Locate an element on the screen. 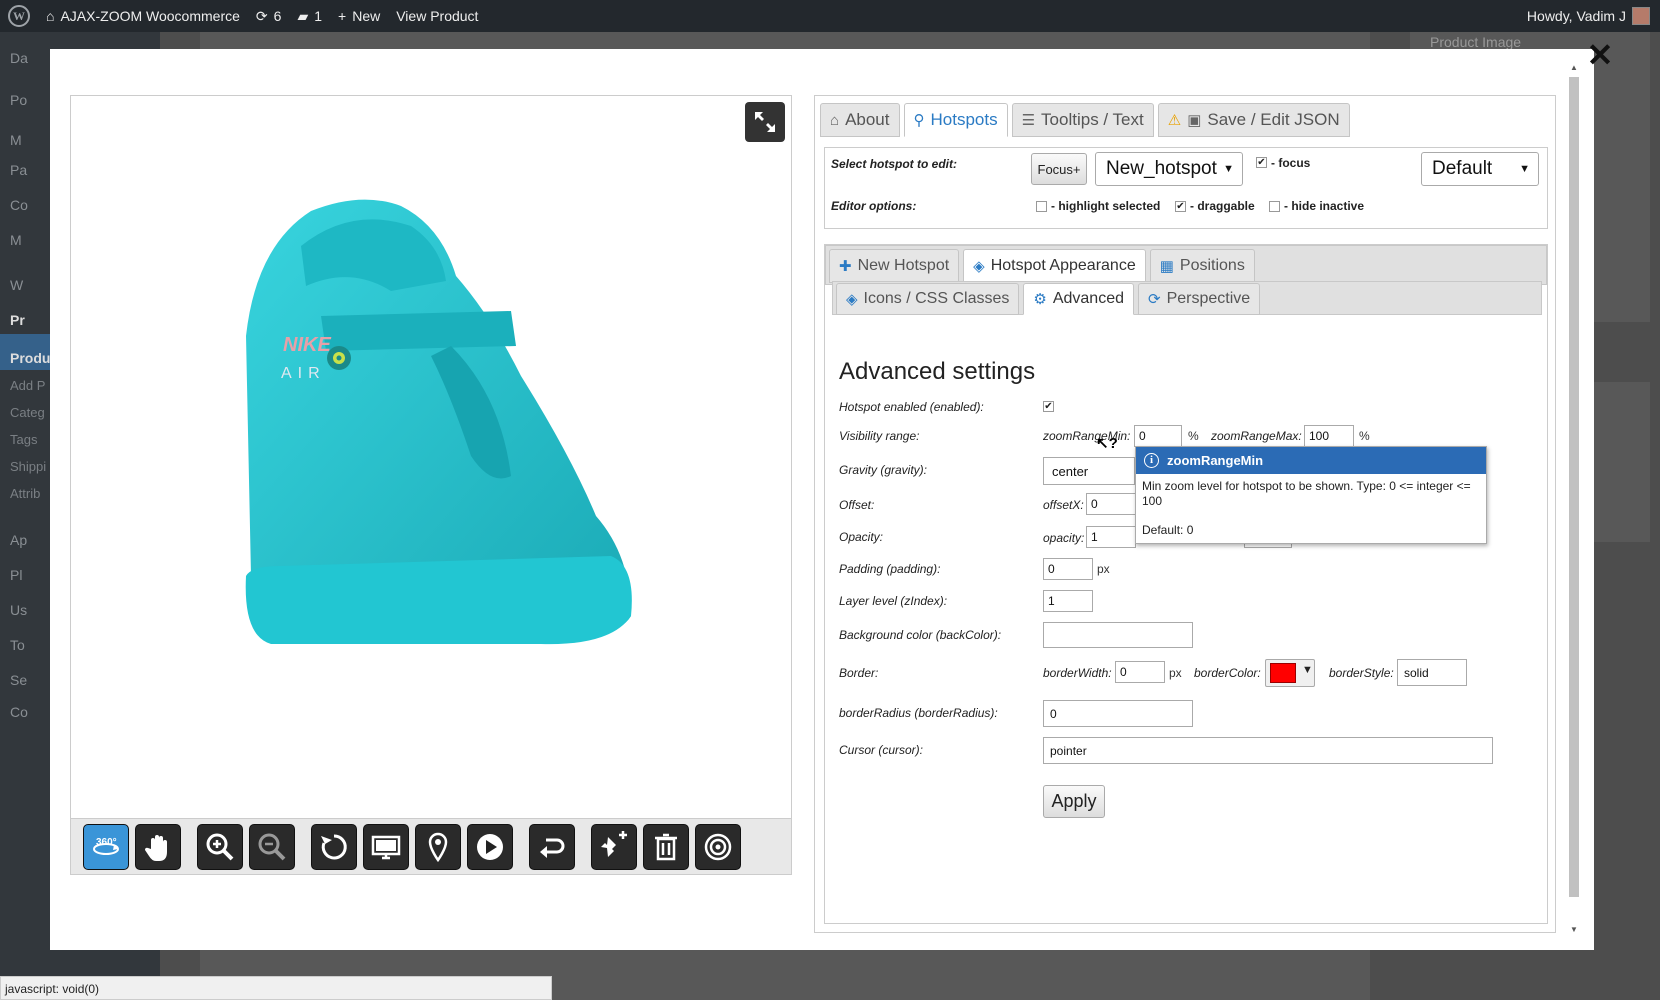 The height and width of the screenshot is (1000, 1660). focus-label: - focus is located at coordinates (1291, 163).